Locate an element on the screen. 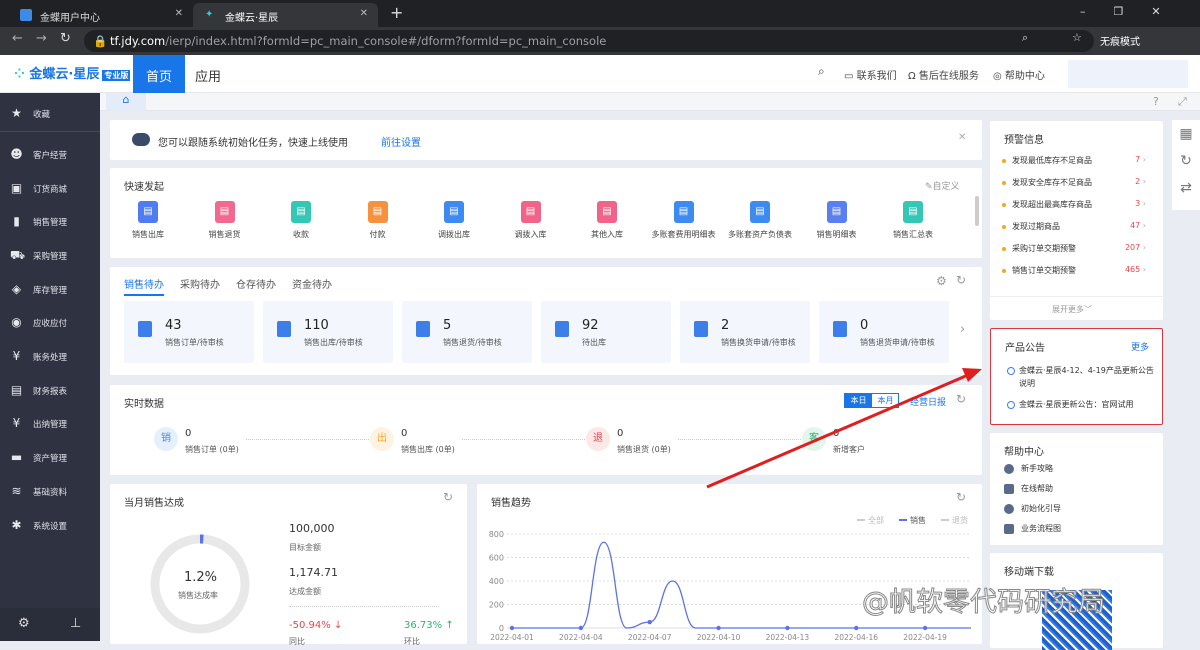  todo-tab: 仓存待办 is located at coordinates (256, 283).